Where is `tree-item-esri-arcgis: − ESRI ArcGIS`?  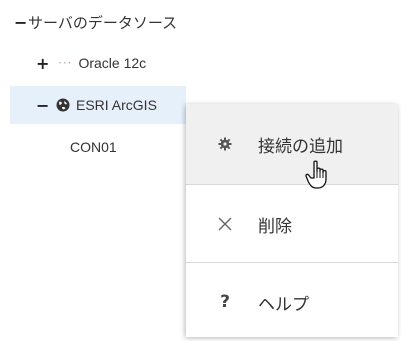 tree-item-esri-arcgis: − ESRI ArcGIS is located at coordinates (96, 105).